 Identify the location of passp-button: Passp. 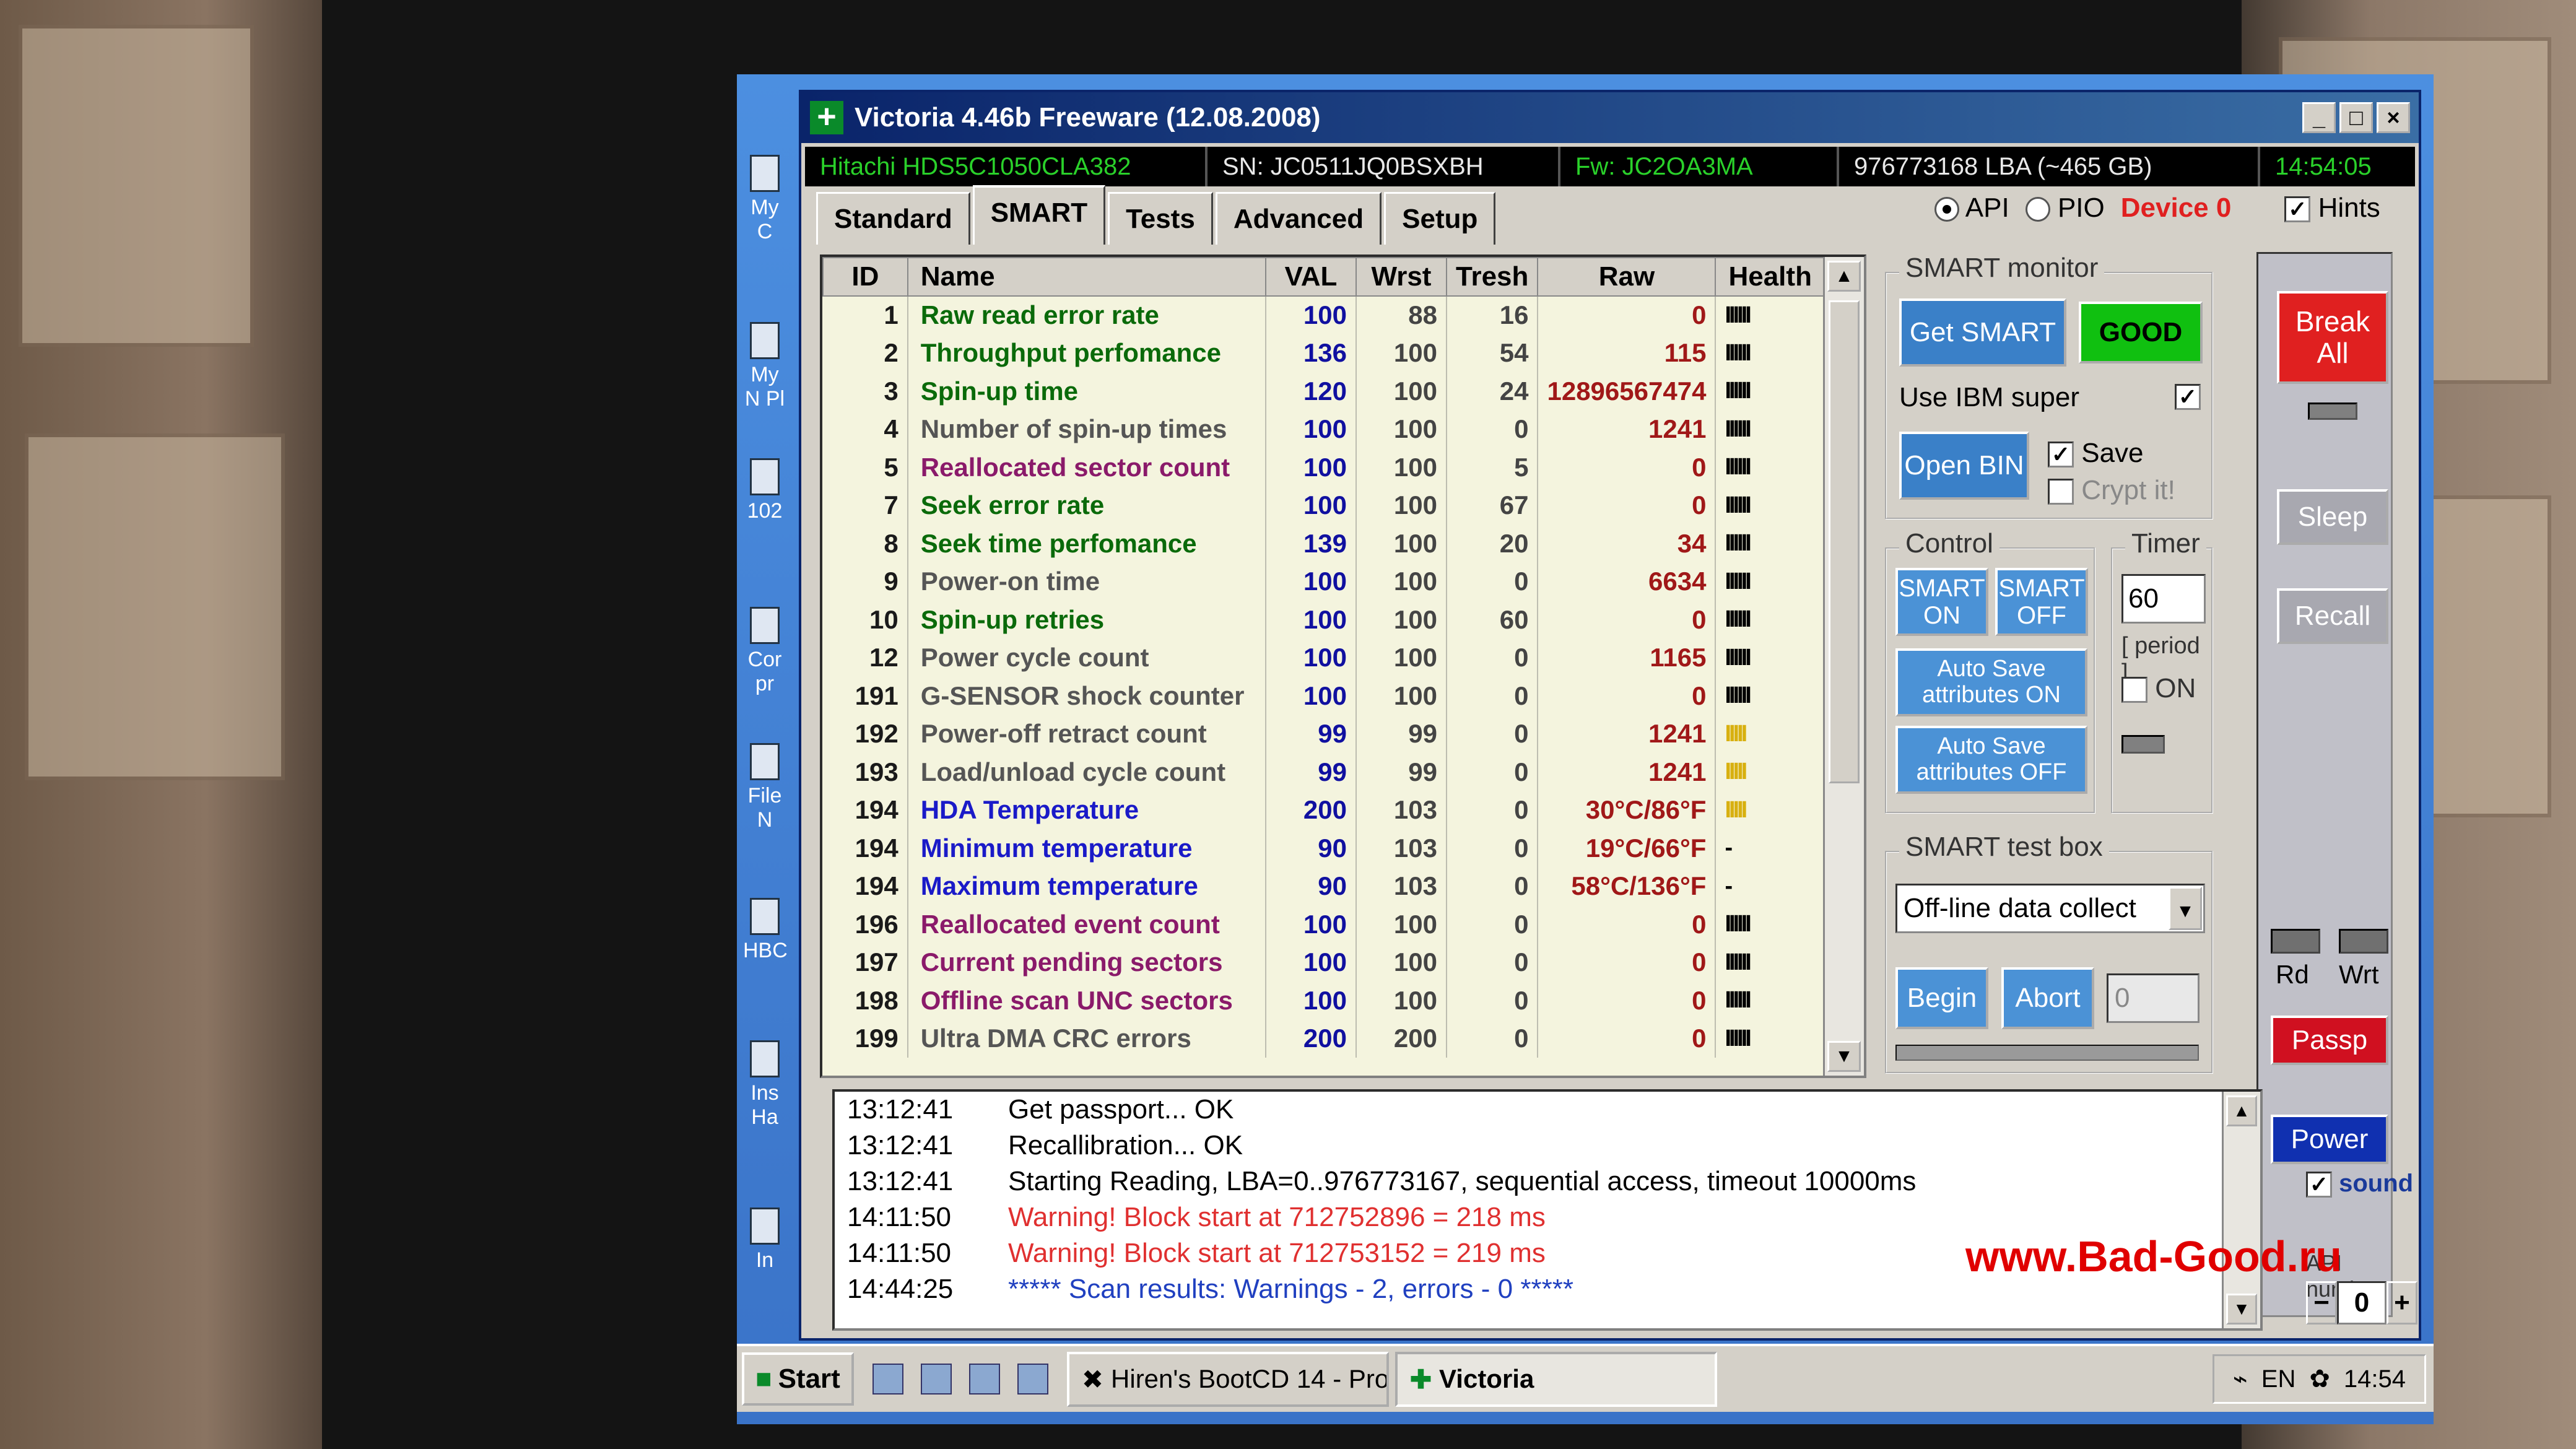
(2329, 1040).